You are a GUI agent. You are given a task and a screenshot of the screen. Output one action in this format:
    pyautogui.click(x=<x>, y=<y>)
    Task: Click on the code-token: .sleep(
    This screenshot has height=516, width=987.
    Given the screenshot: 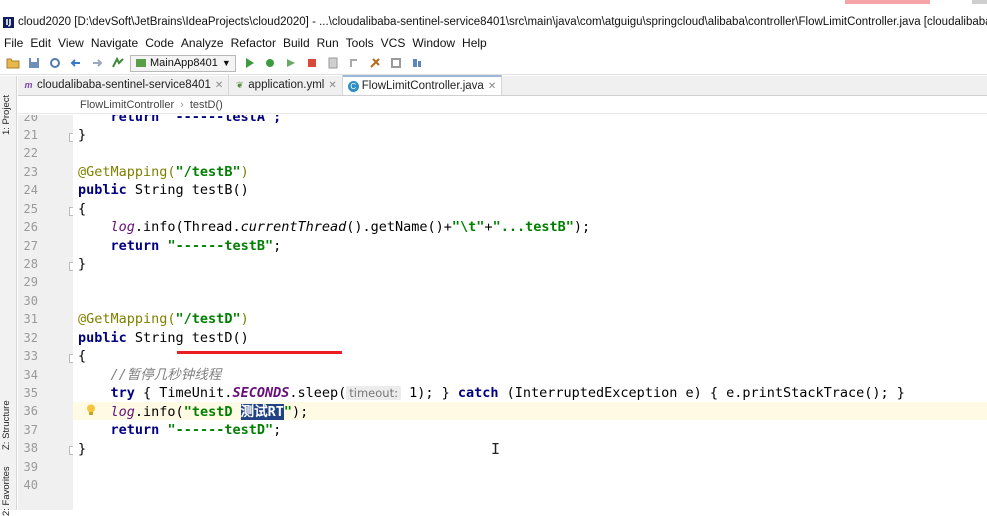 What is the action you would take?
    pyautogui.click(x=318, y=393)
    